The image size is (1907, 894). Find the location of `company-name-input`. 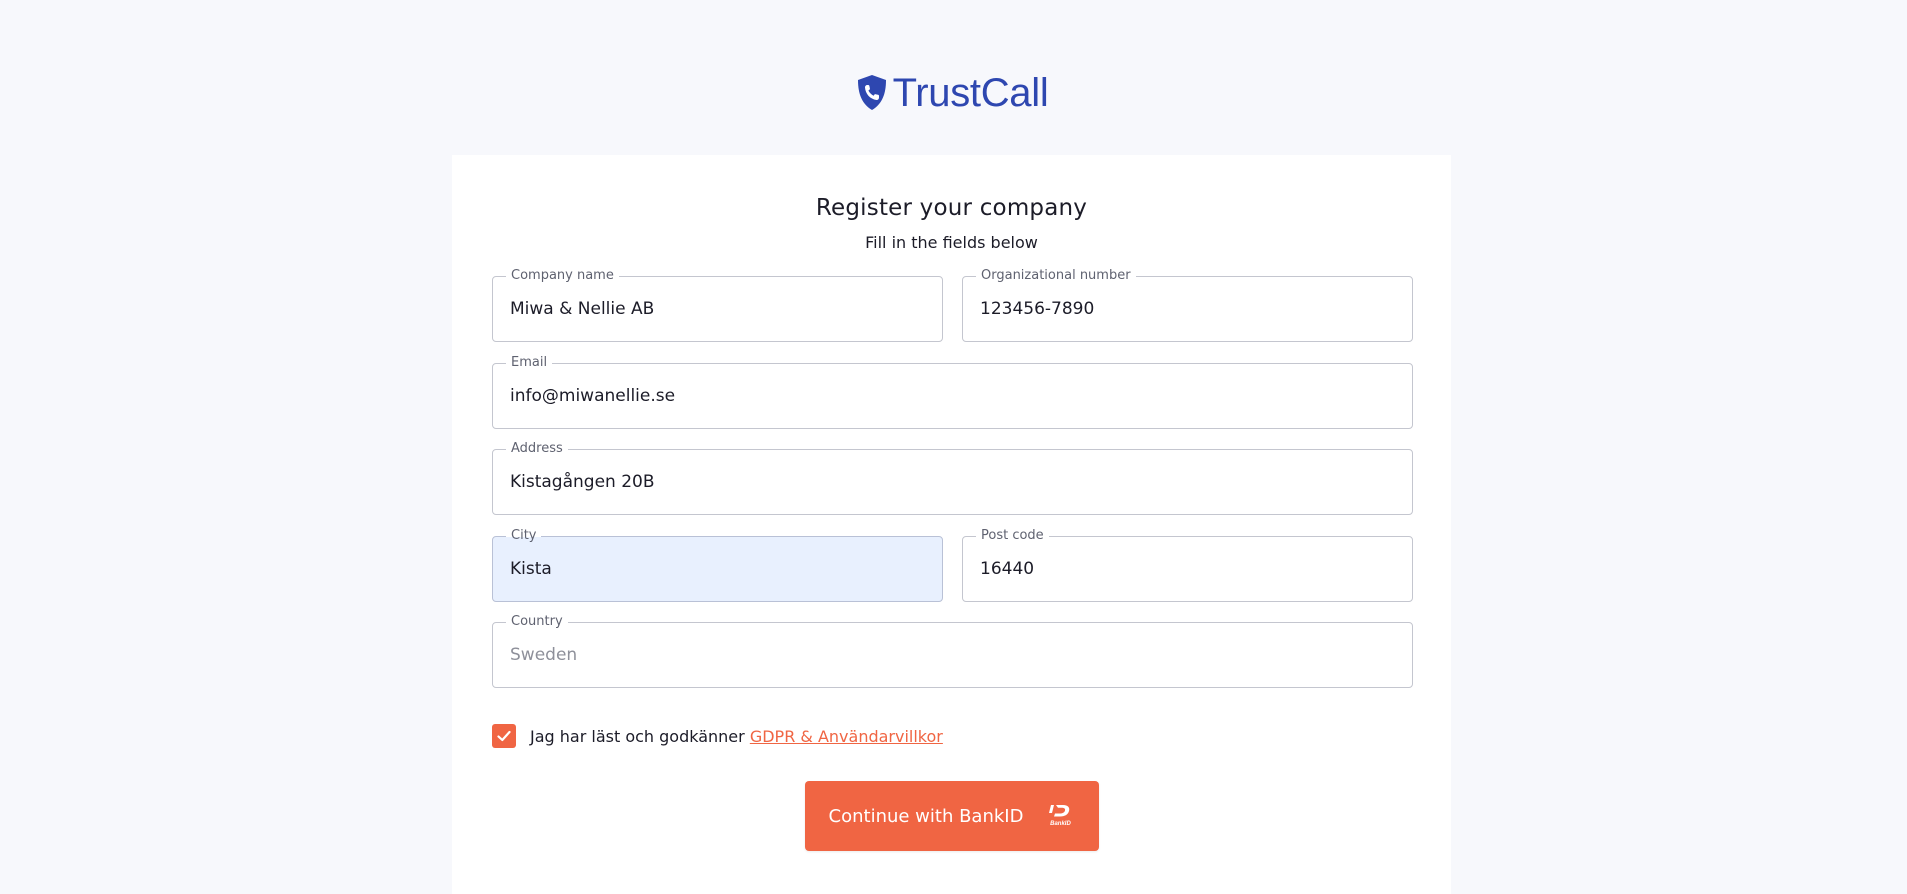

company-name-input is located at coordinates (717, 309).